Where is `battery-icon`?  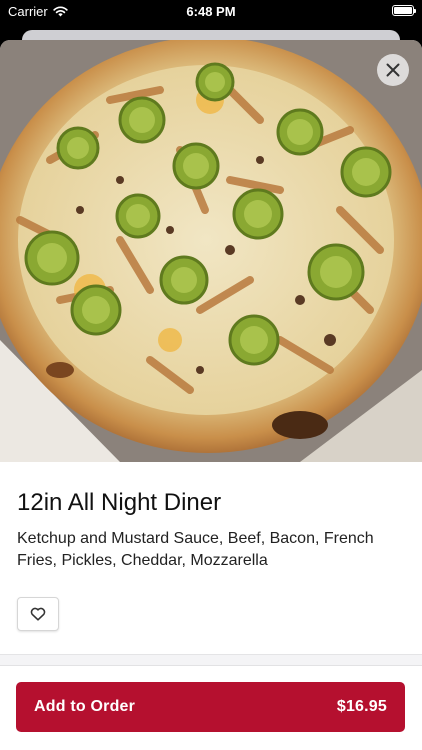 battery-icon is located at coordinates (404, 10).